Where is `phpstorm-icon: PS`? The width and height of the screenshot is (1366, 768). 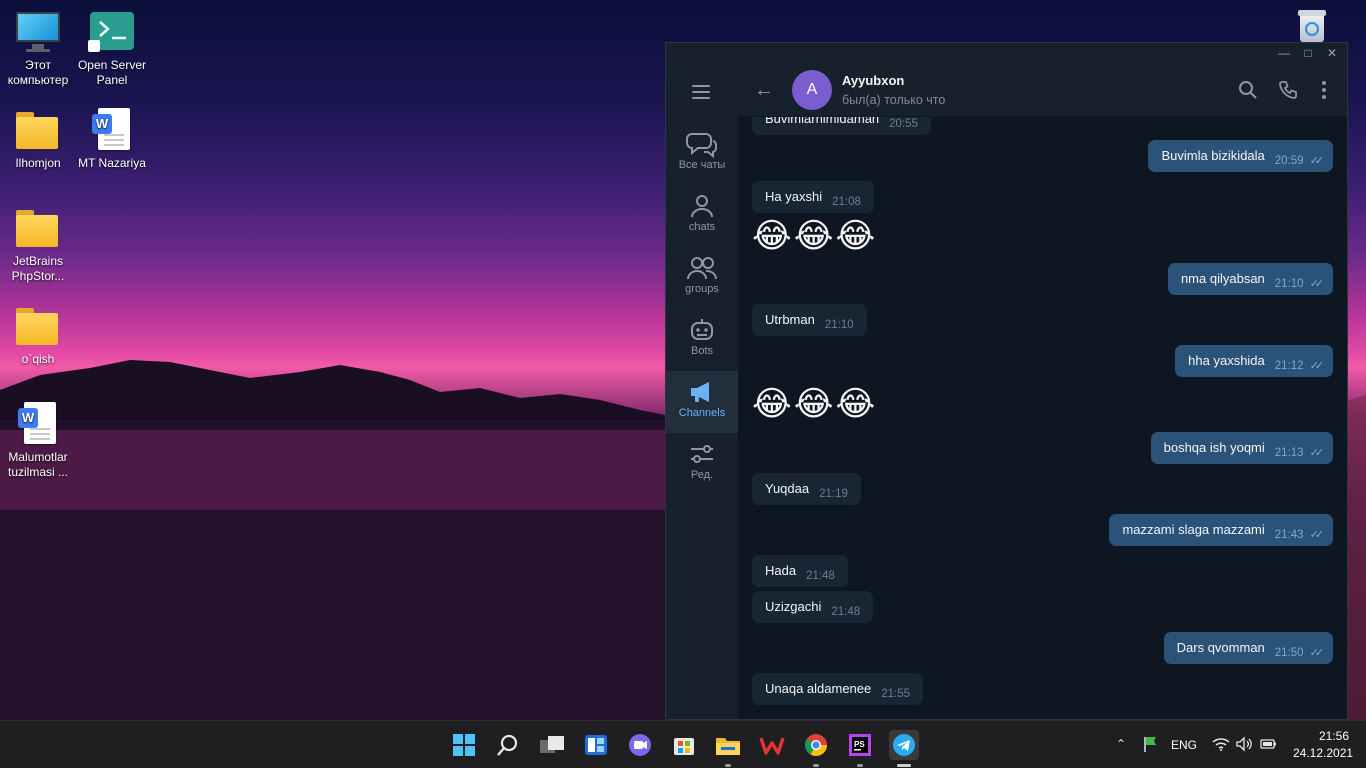 phpstorm-icon: PS is located at coordinates (860, 748).